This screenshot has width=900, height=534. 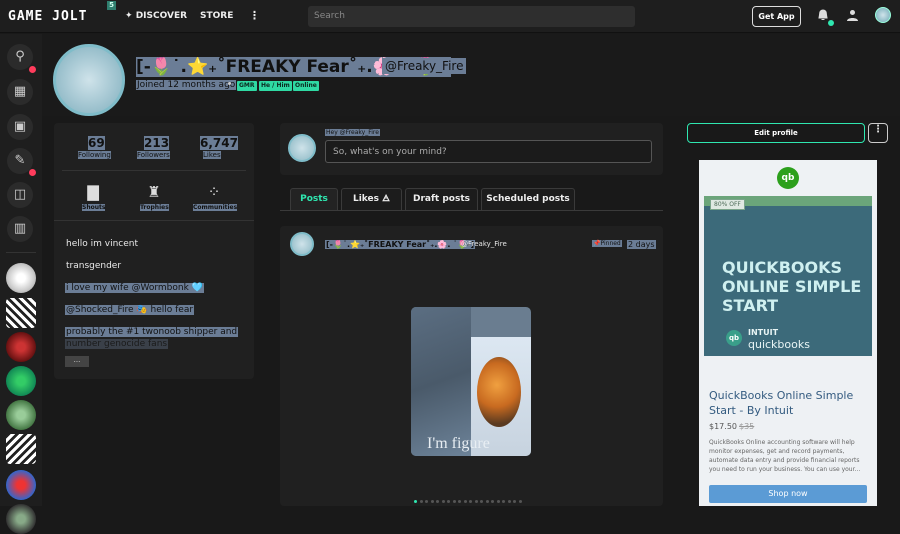 I want to click on notification-indicator, so click(x=831, y=23).